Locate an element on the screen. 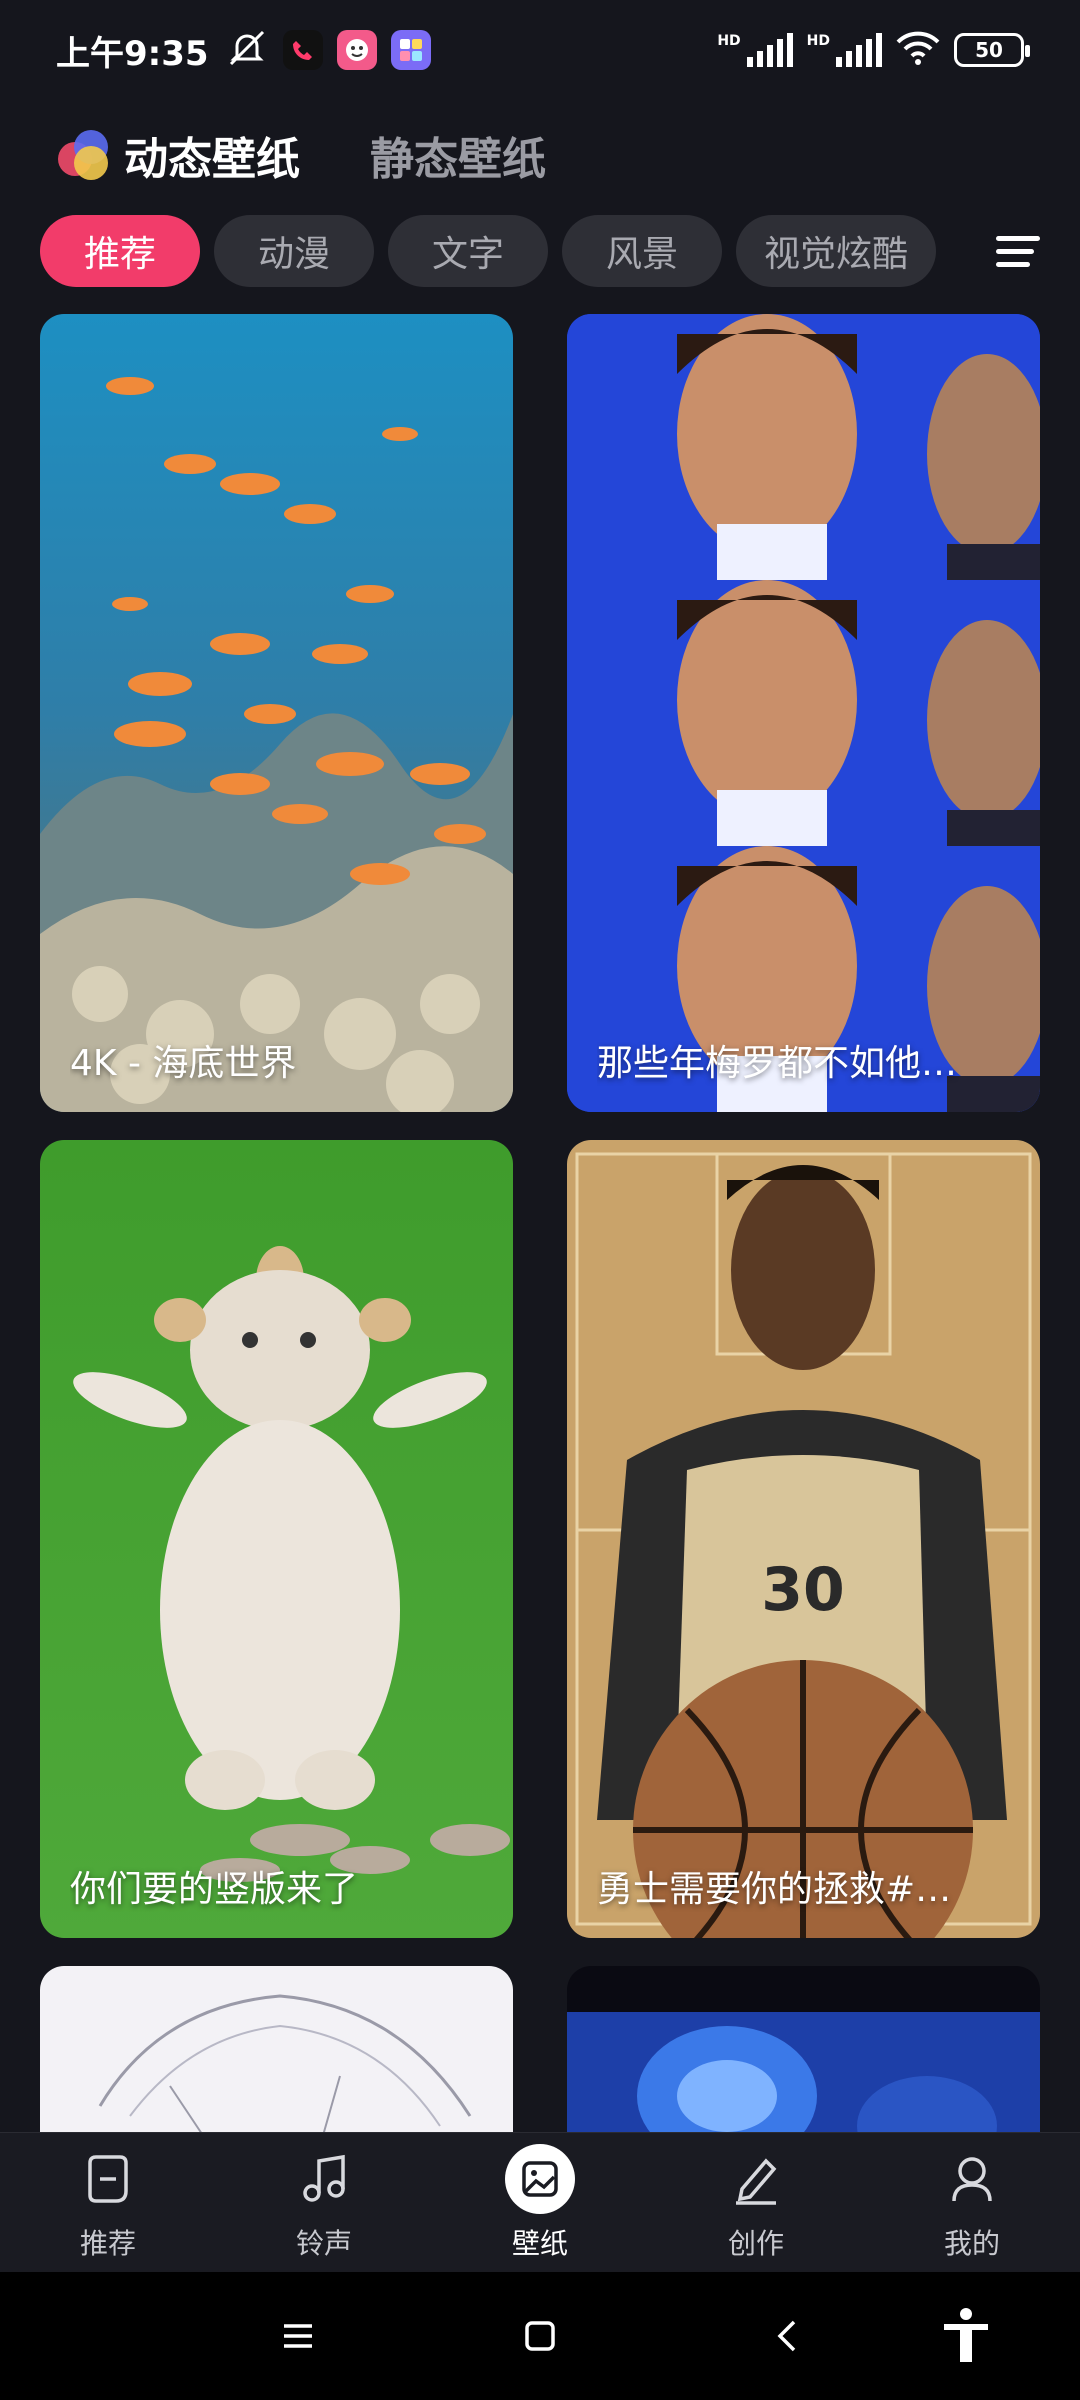 The image size is (1080, 2400). profile-icon is located at coordinates (972, 2179).